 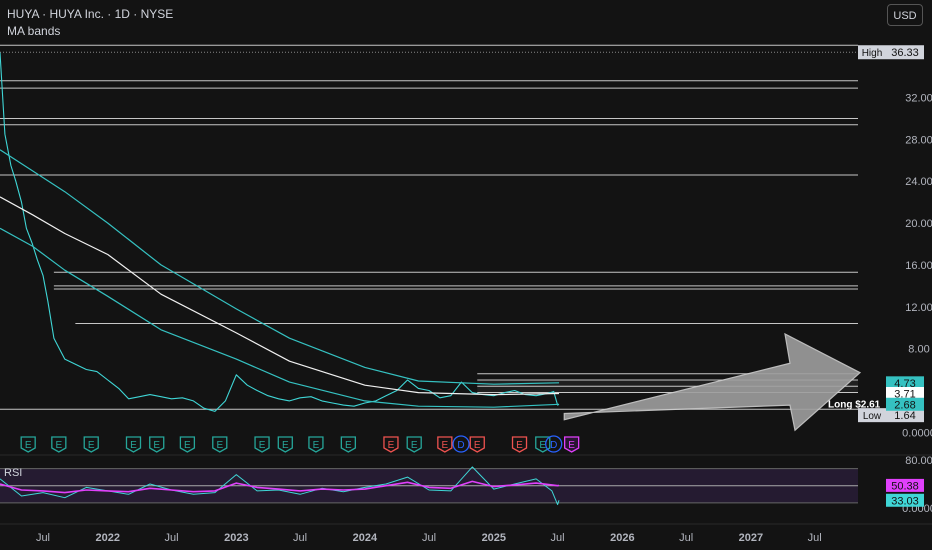 What do you see at coordinates (905, 501) in the screenshot?
I see `rsi-value-label: 33.03` at bounding box center [905, 501].